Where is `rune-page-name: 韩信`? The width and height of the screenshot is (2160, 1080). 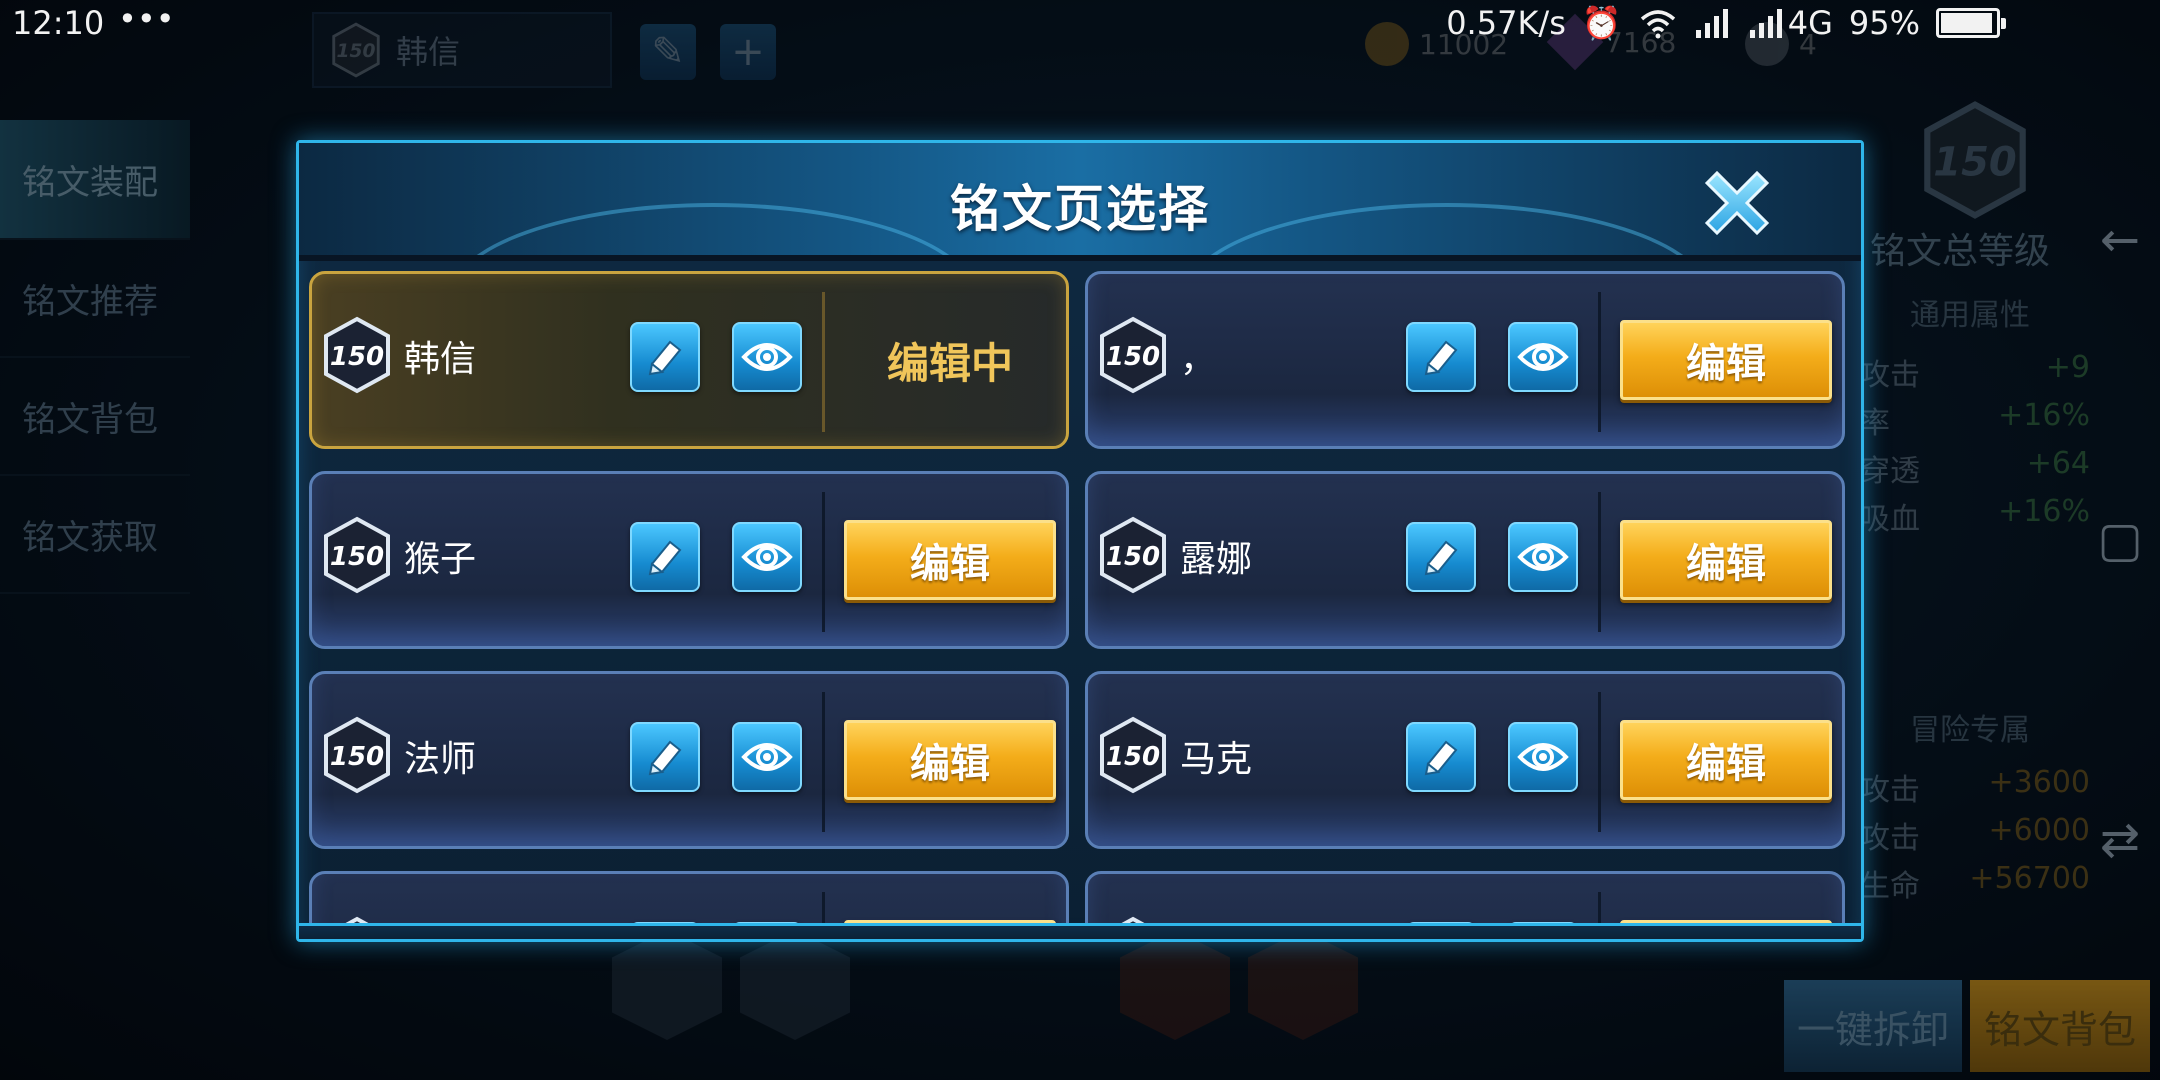
rune-page-name: 韩信 is located at coordinates (440, 359).